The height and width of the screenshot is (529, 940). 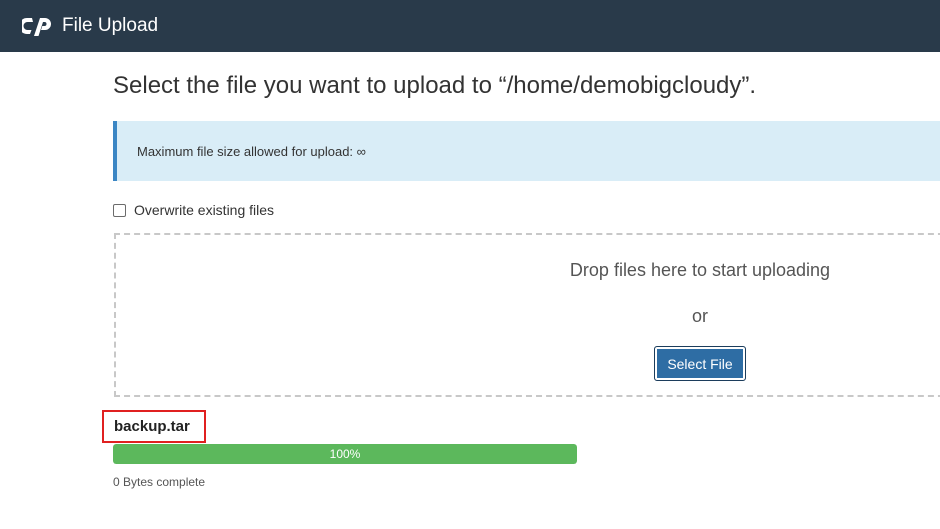 What do you see at coordinates (110, 25) in the screenshot?
I see `app-title: File Upload` at bounding box center [110, 25].